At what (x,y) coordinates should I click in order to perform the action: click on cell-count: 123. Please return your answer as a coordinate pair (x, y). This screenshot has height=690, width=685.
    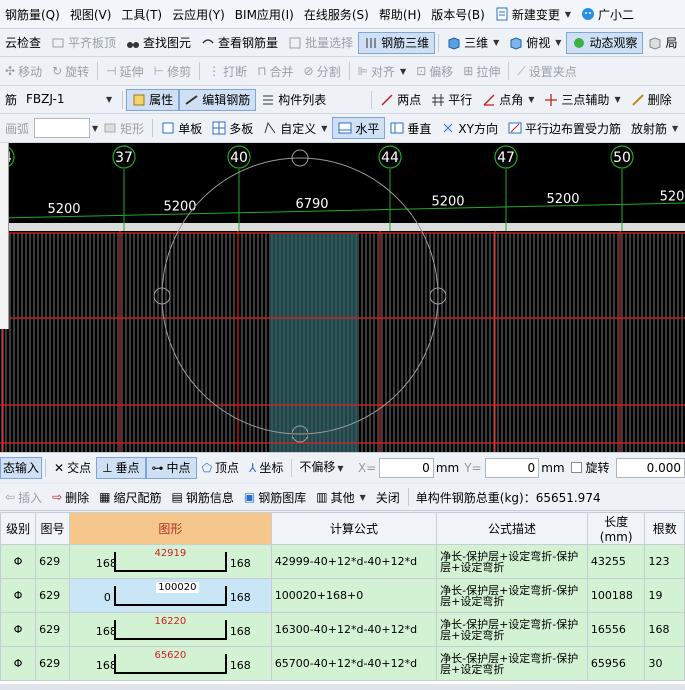
    Looking at the image, I should click on (664, 561).